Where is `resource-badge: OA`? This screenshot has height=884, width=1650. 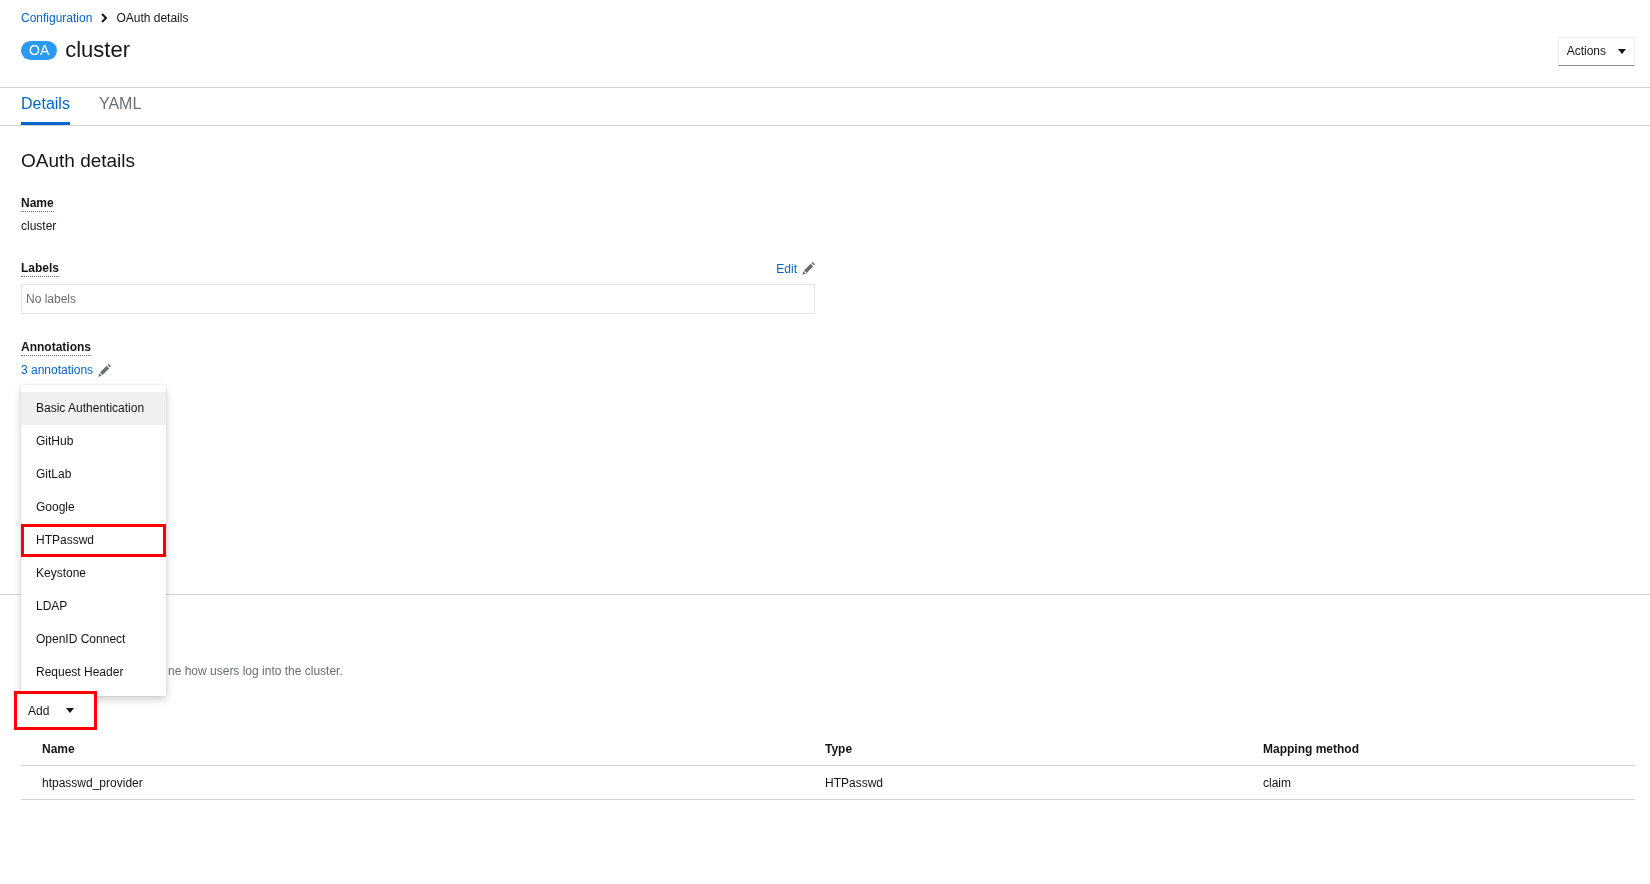 resource-badge: OA is located at coordinates (39, 50).